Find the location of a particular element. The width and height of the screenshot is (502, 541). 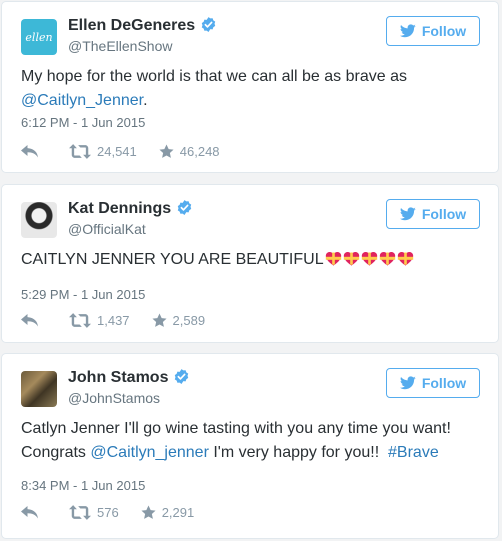

display-name-text: John Stamos is located at coordinates (118, 377).